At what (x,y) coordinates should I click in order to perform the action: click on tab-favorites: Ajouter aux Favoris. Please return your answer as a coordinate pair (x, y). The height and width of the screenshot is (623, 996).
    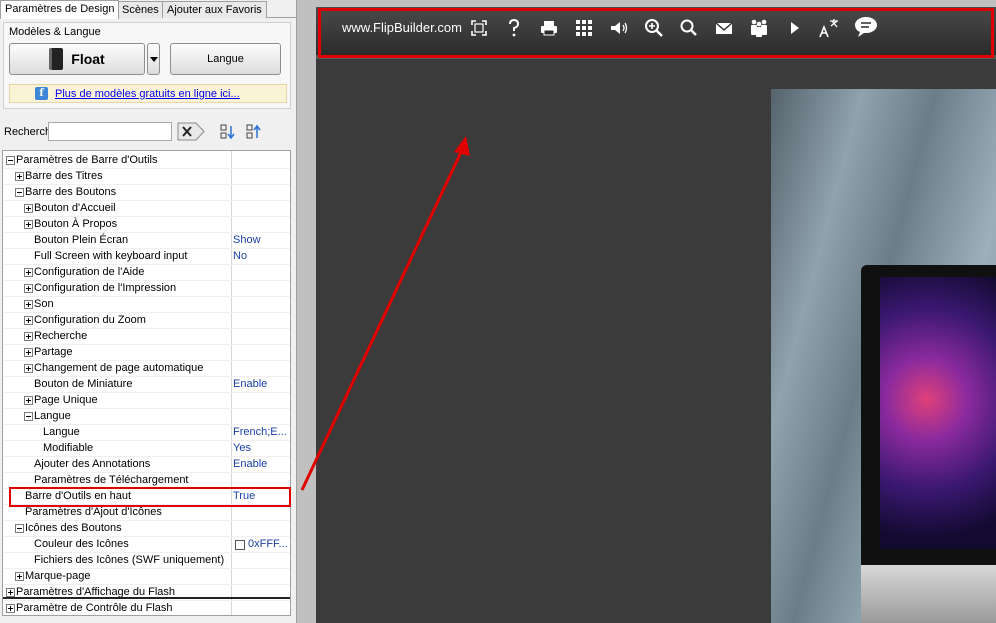
    Looking at the image, I should click on (214, 9).